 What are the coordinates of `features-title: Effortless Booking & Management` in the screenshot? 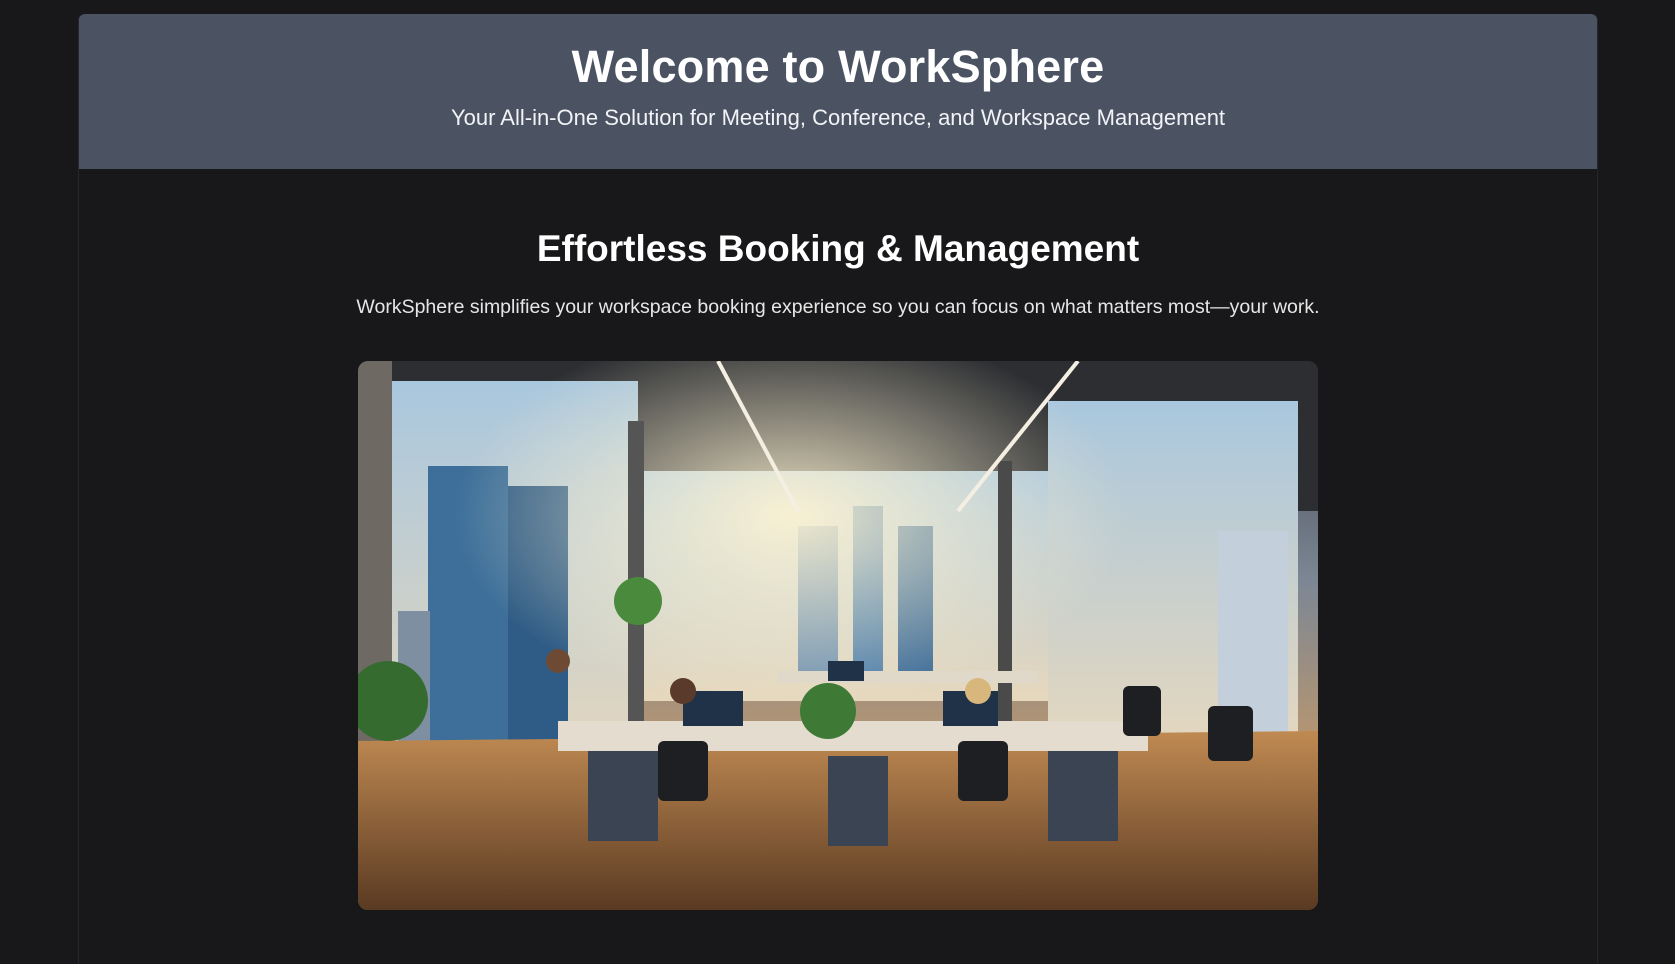 It's located at (838, 248).